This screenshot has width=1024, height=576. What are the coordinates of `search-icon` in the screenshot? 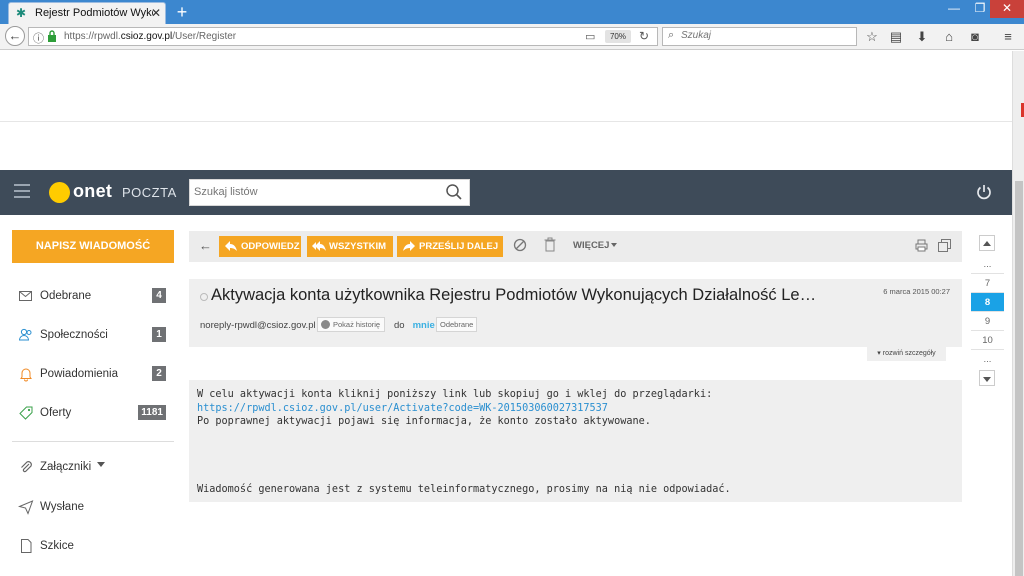 It's located at (454, 192).